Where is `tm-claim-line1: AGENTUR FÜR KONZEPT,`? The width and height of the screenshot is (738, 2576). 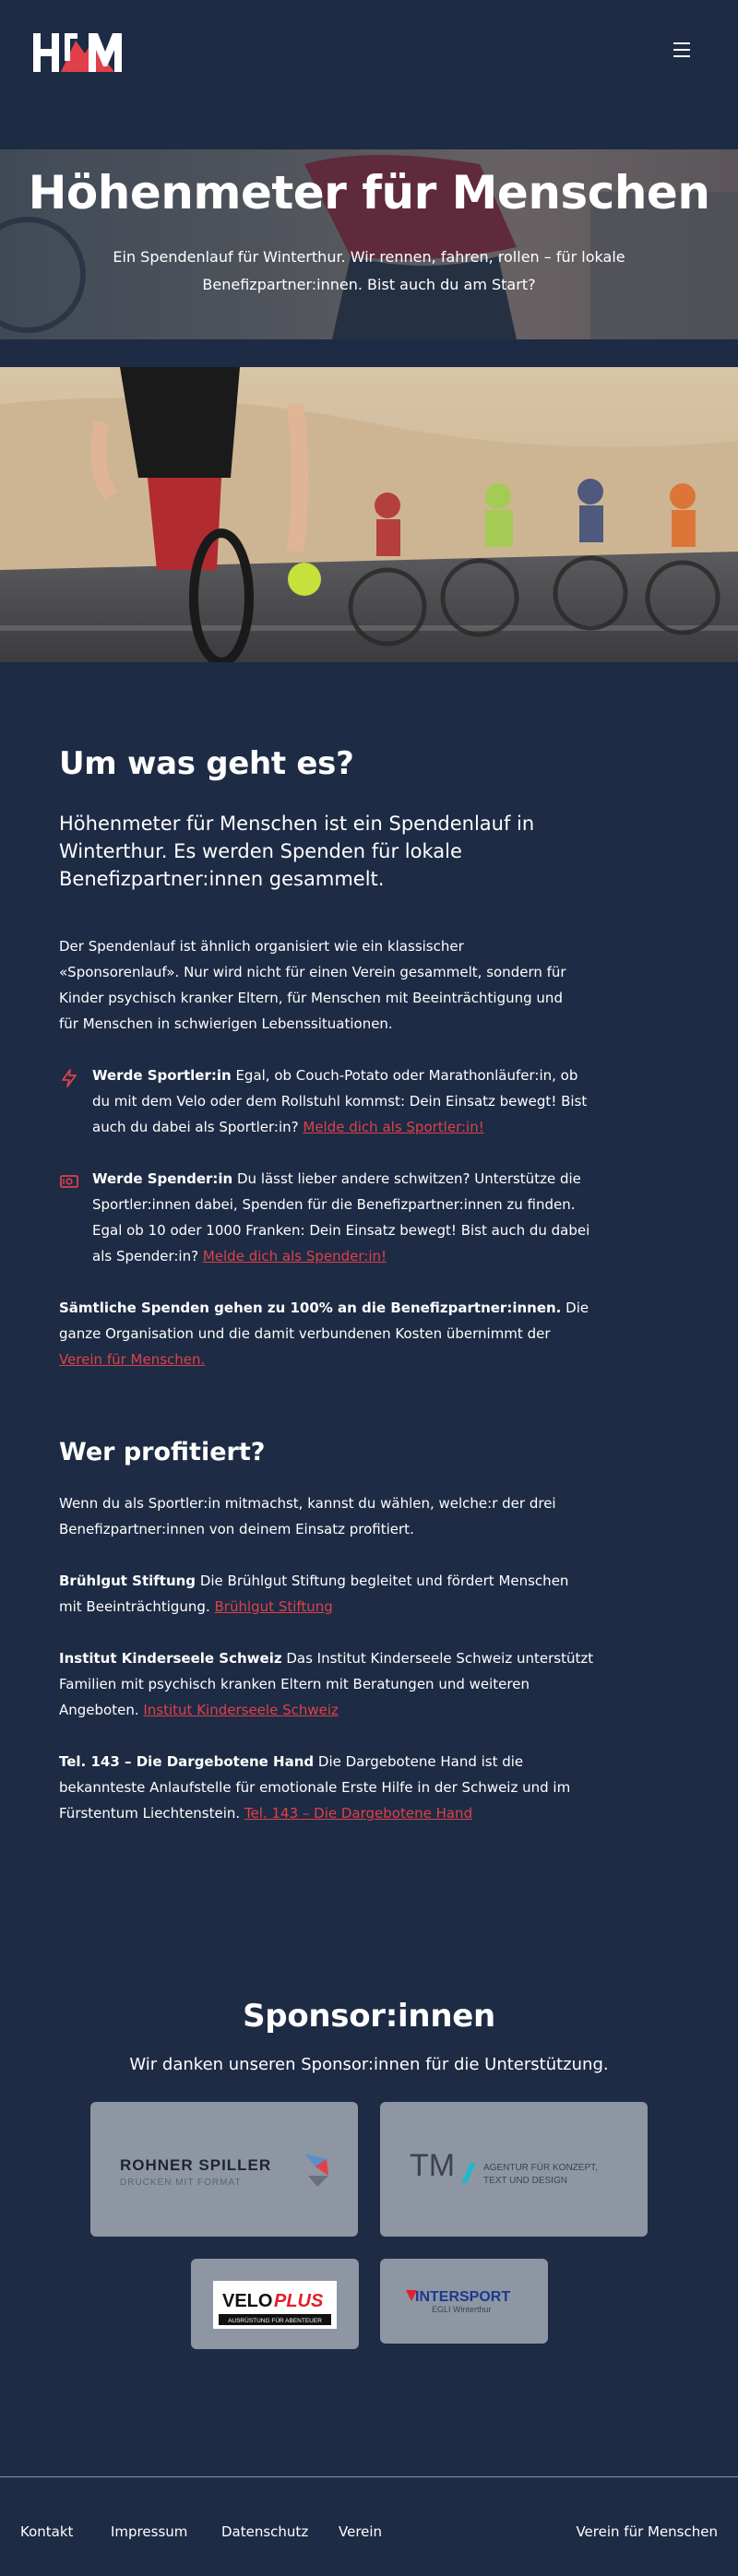 tm-claim-line1: AGENTUR FÜR KONZEPT, is located at coordinates (540, 2167).